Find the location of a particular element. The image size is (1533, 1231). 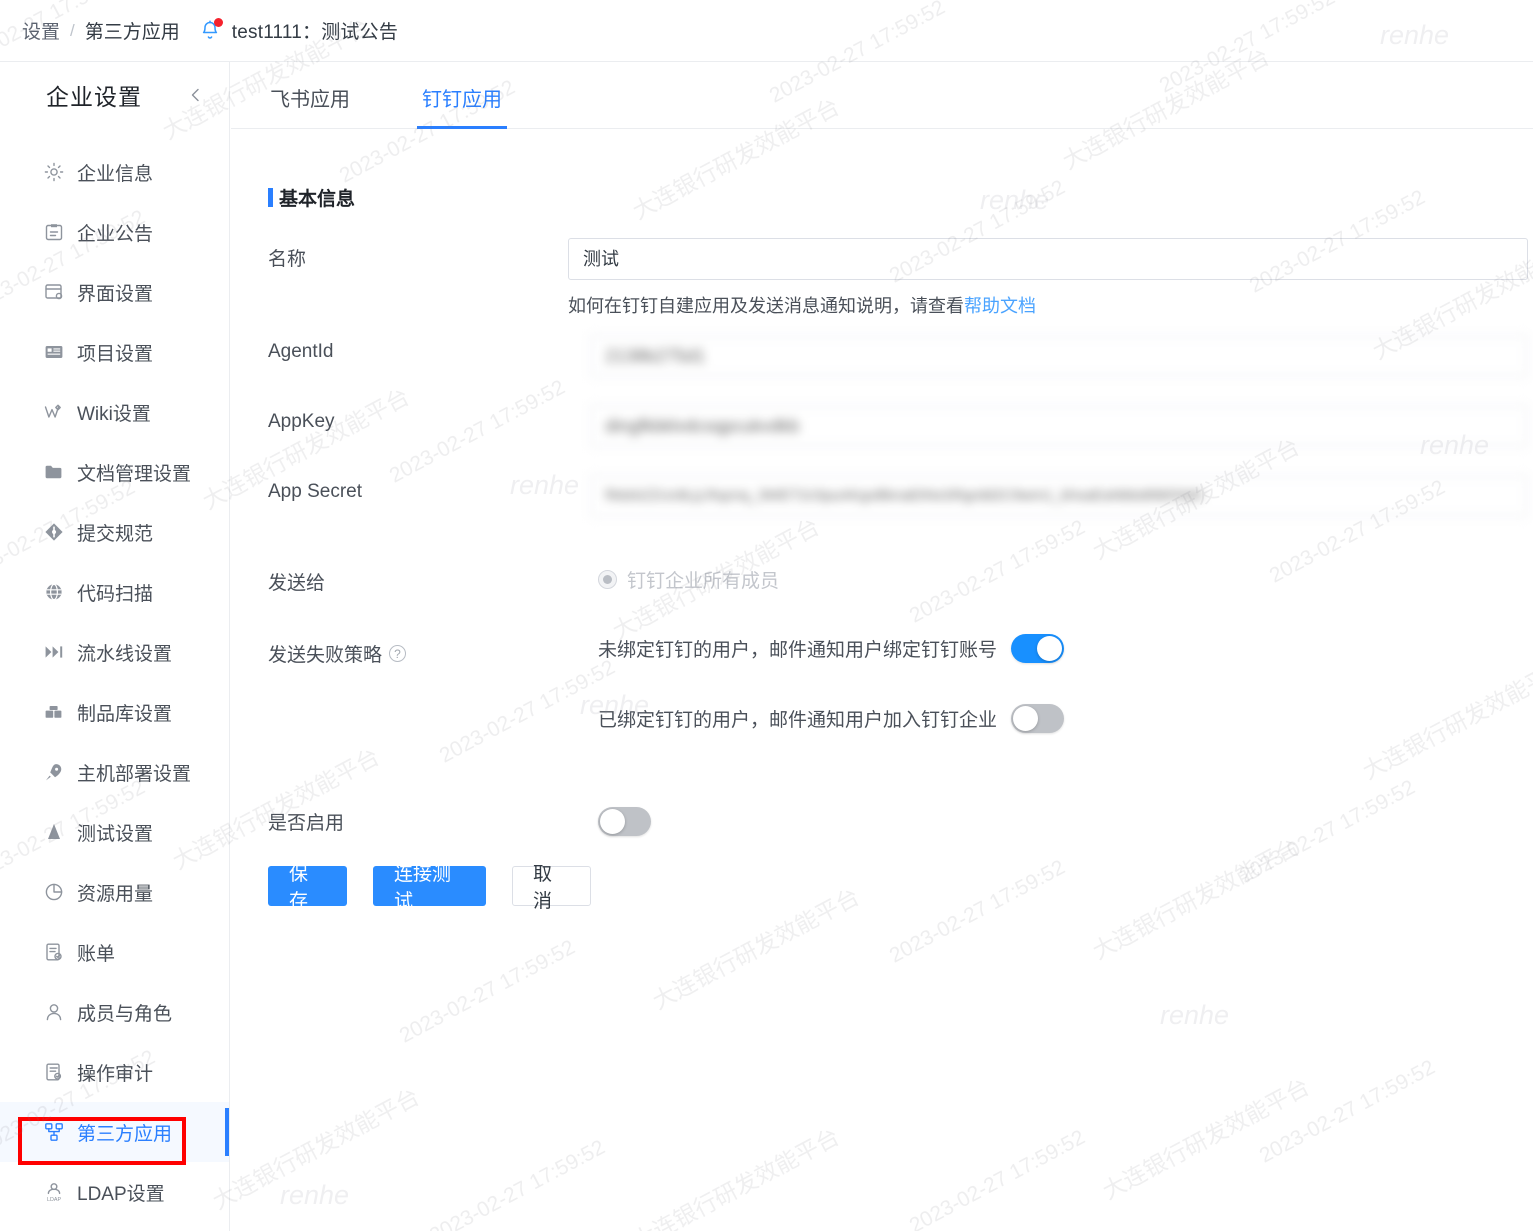

question-circle-icon: ? is located at coordinates (398, 653).